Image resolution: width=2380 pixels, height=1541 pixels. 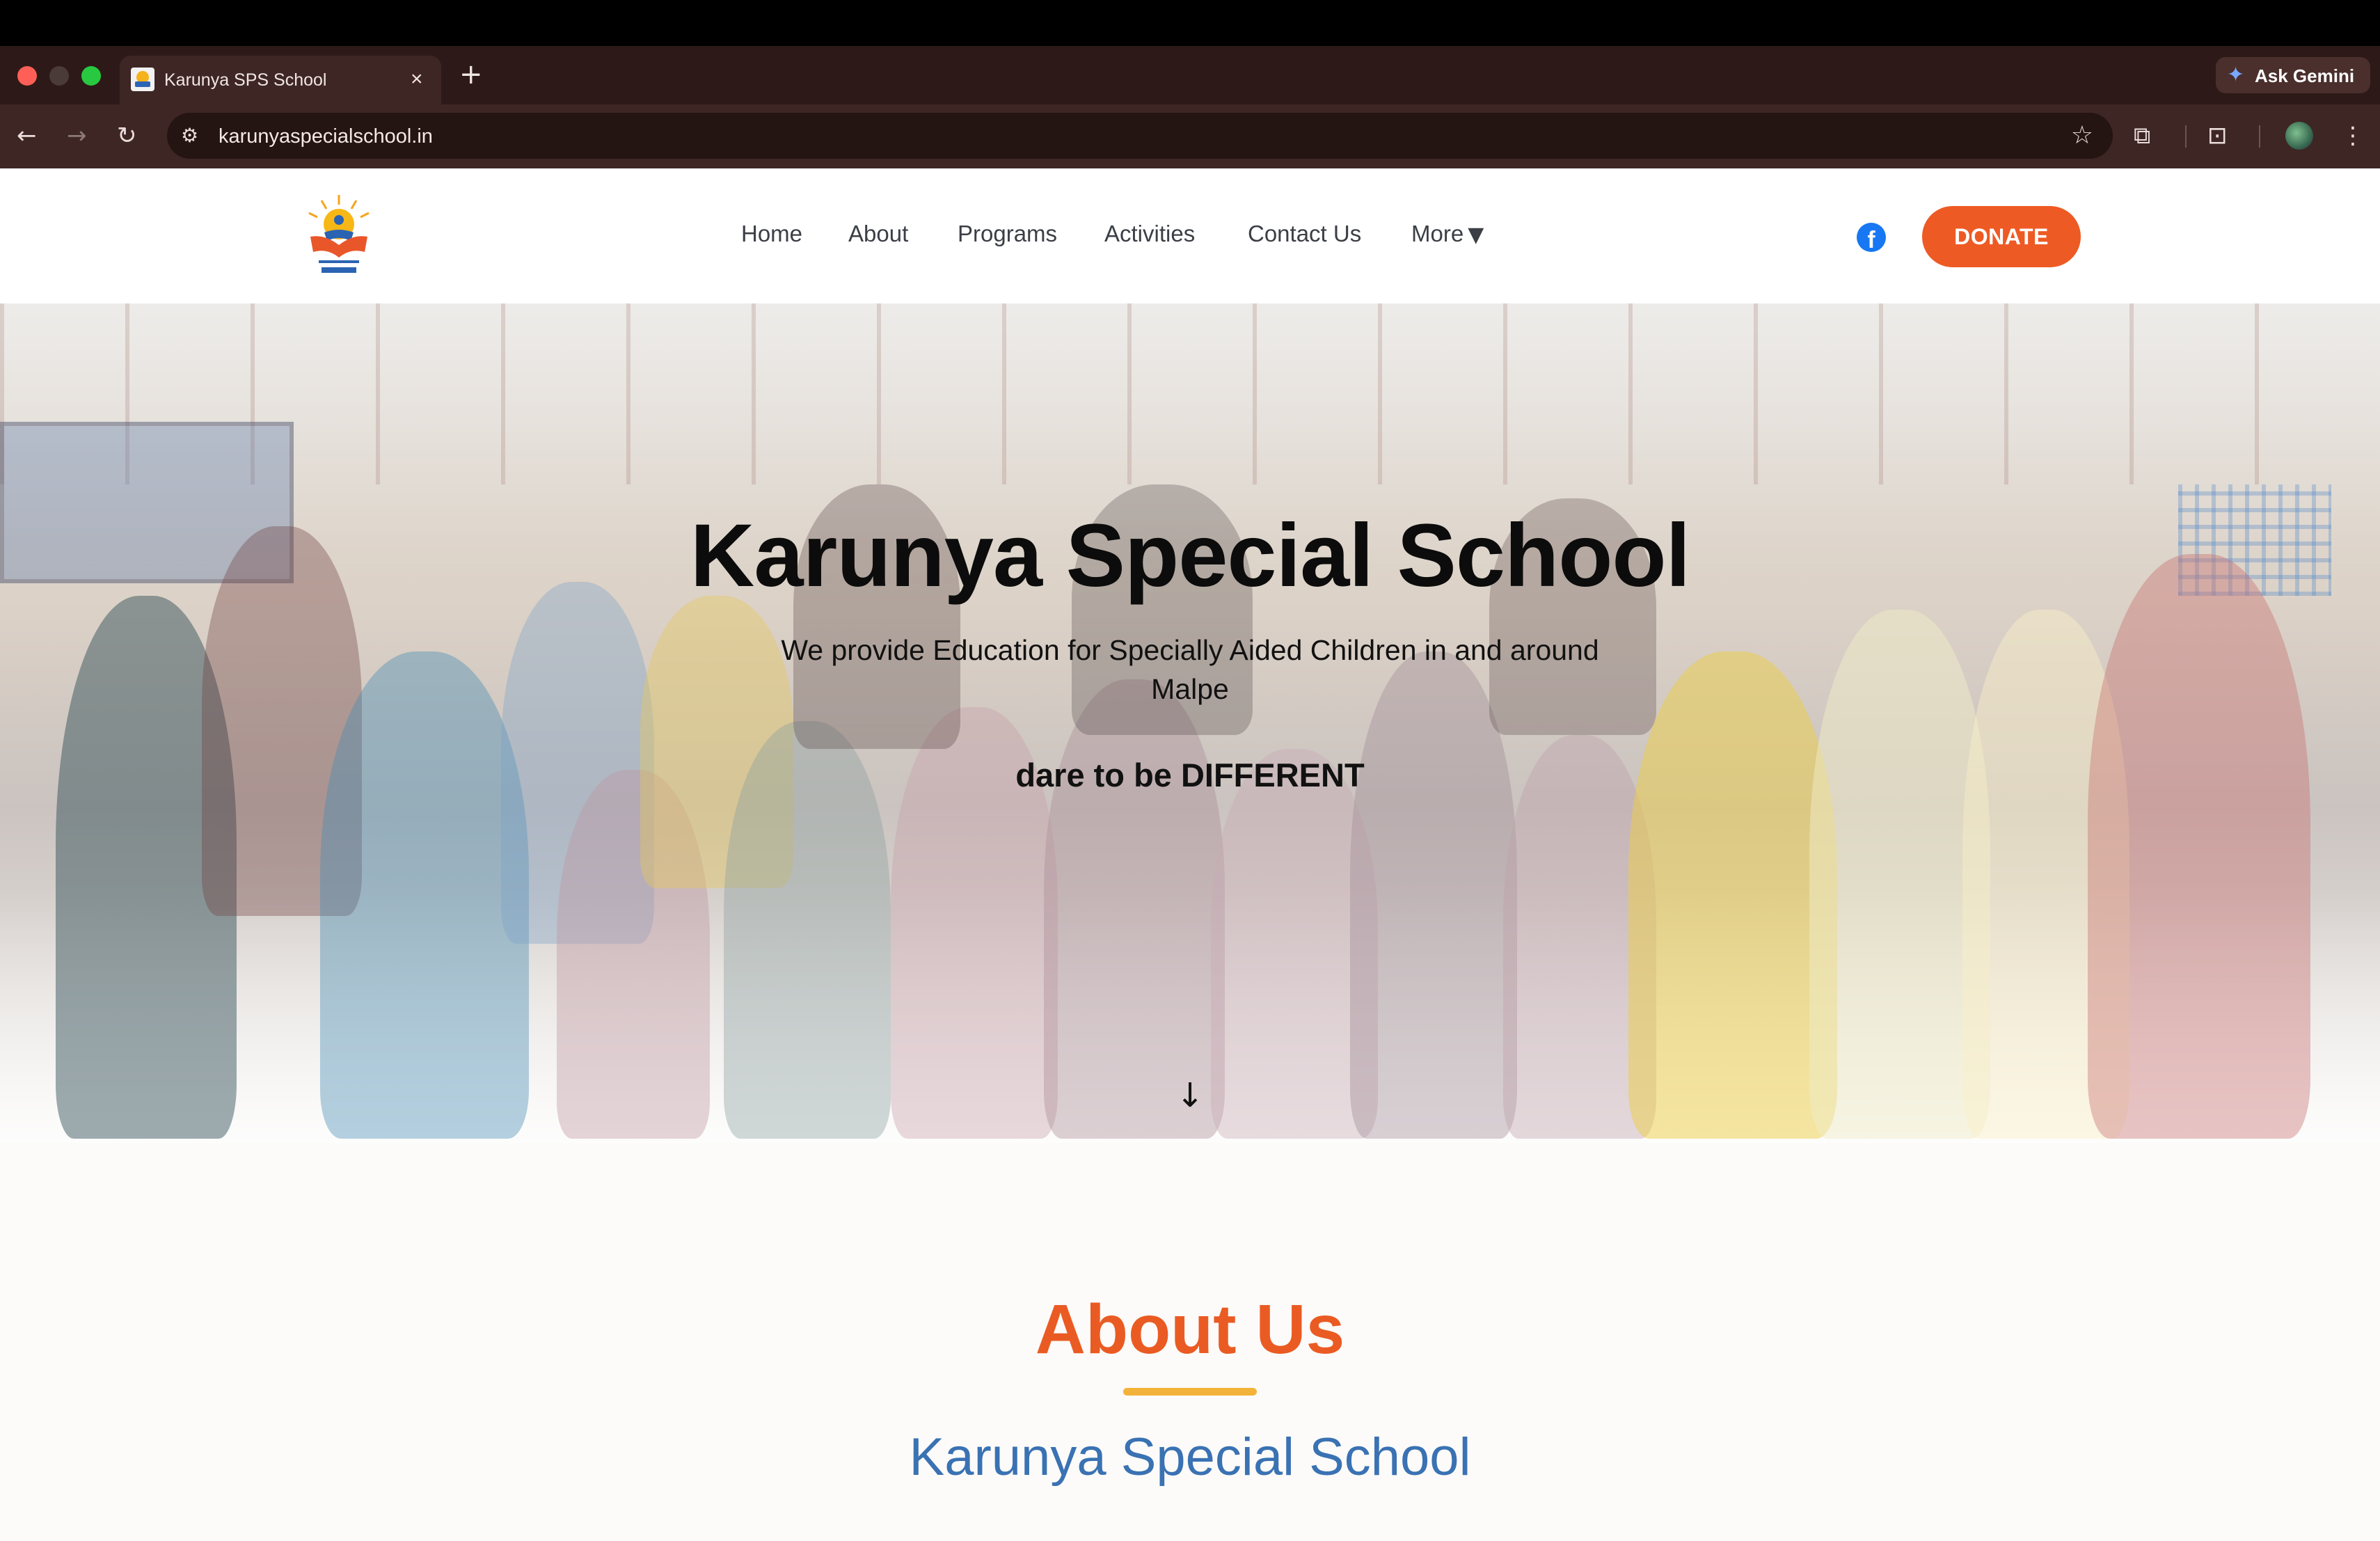 I want to click on gemini-sparkle-icon: ✦, so click(x=2236, y=75).